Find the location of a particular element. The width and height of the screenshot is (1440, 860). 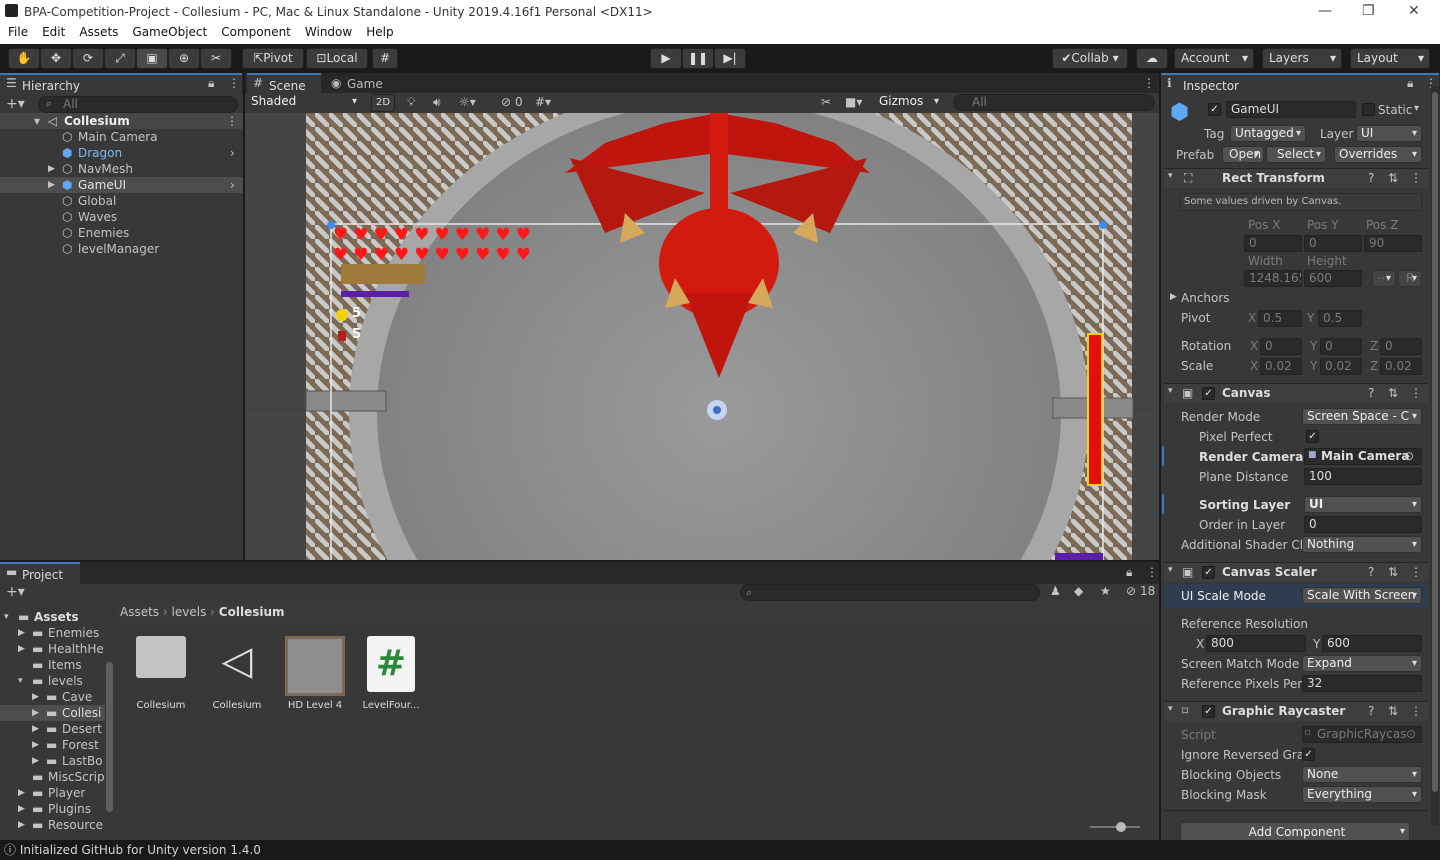

hierarchy-item-enemies: Enemies is located at coordinates (103, 233).